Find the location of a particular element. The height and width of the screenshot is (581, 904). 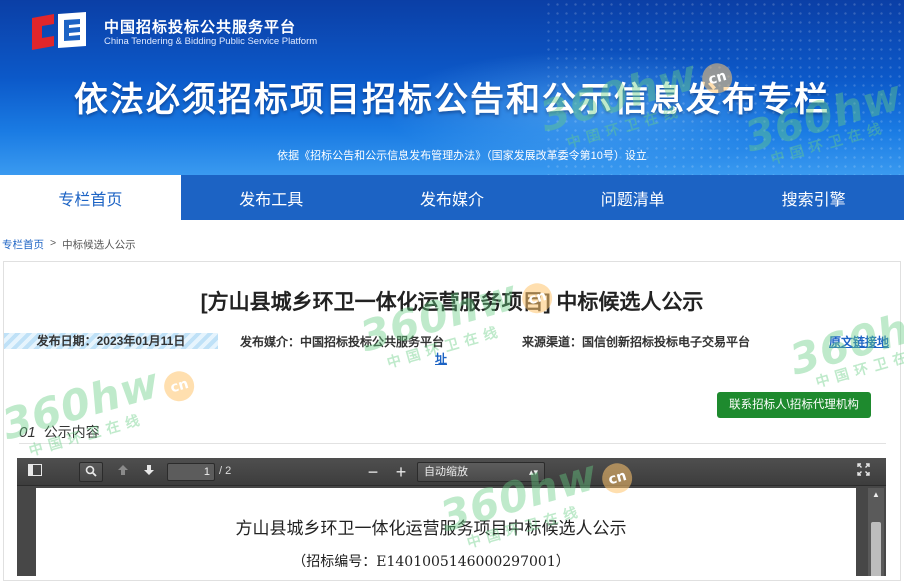

legal-basis-text: 依据《招标公告和公示信息发布管理办法》（国家发展改革委令第10号）设立 is located at coordinates (462, 156).